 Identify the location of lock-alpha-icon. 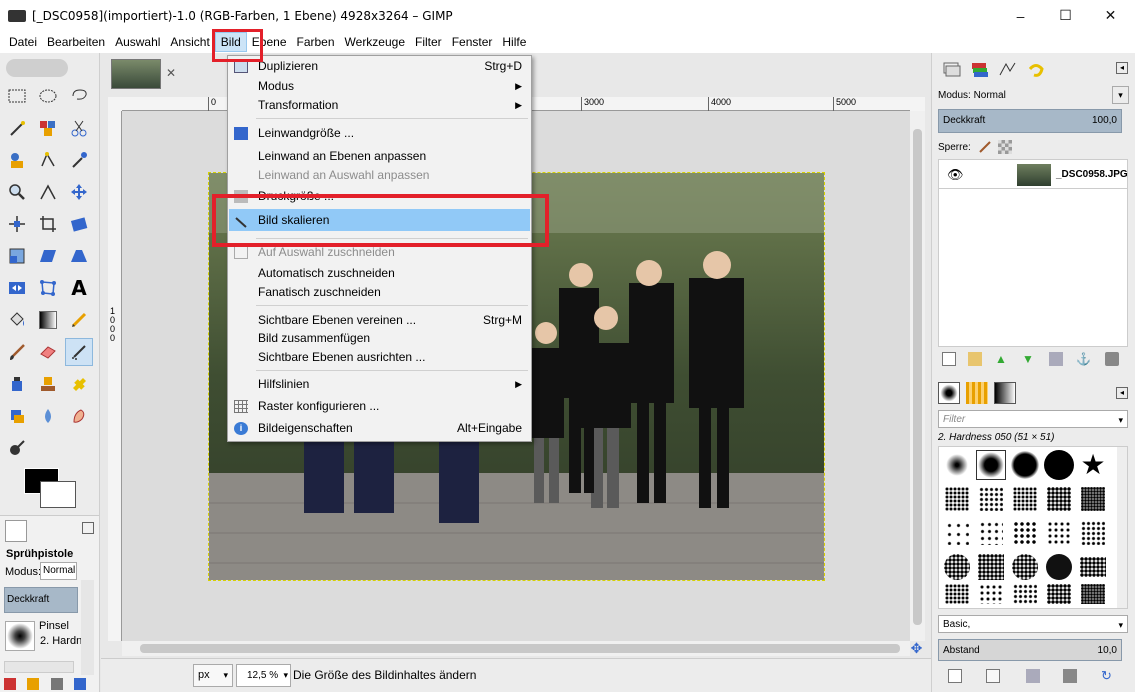
(1005, 147).